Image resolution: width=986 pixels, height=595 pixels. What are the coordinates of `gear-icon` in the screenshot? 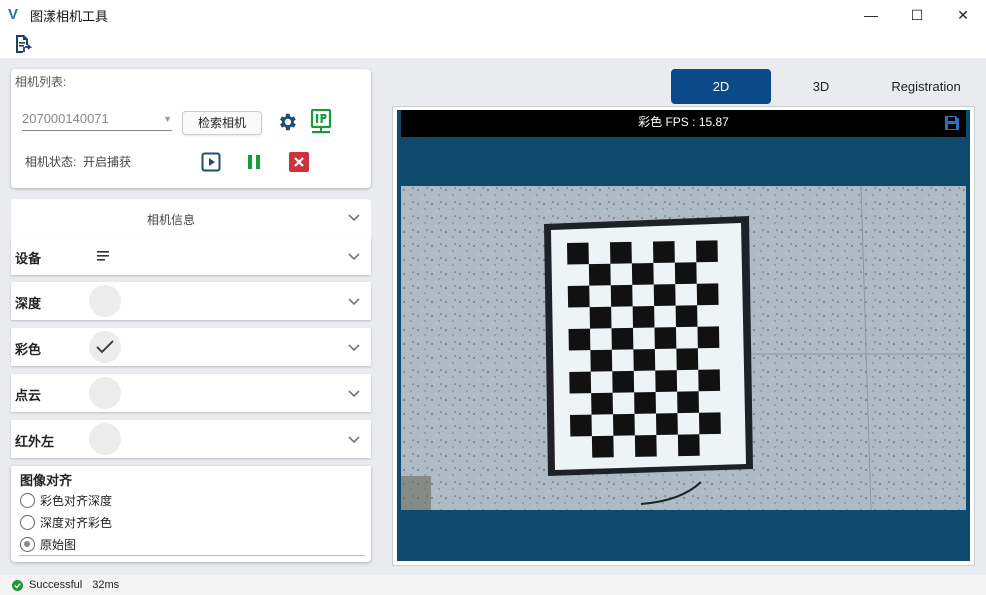 It's located at (287, 122).